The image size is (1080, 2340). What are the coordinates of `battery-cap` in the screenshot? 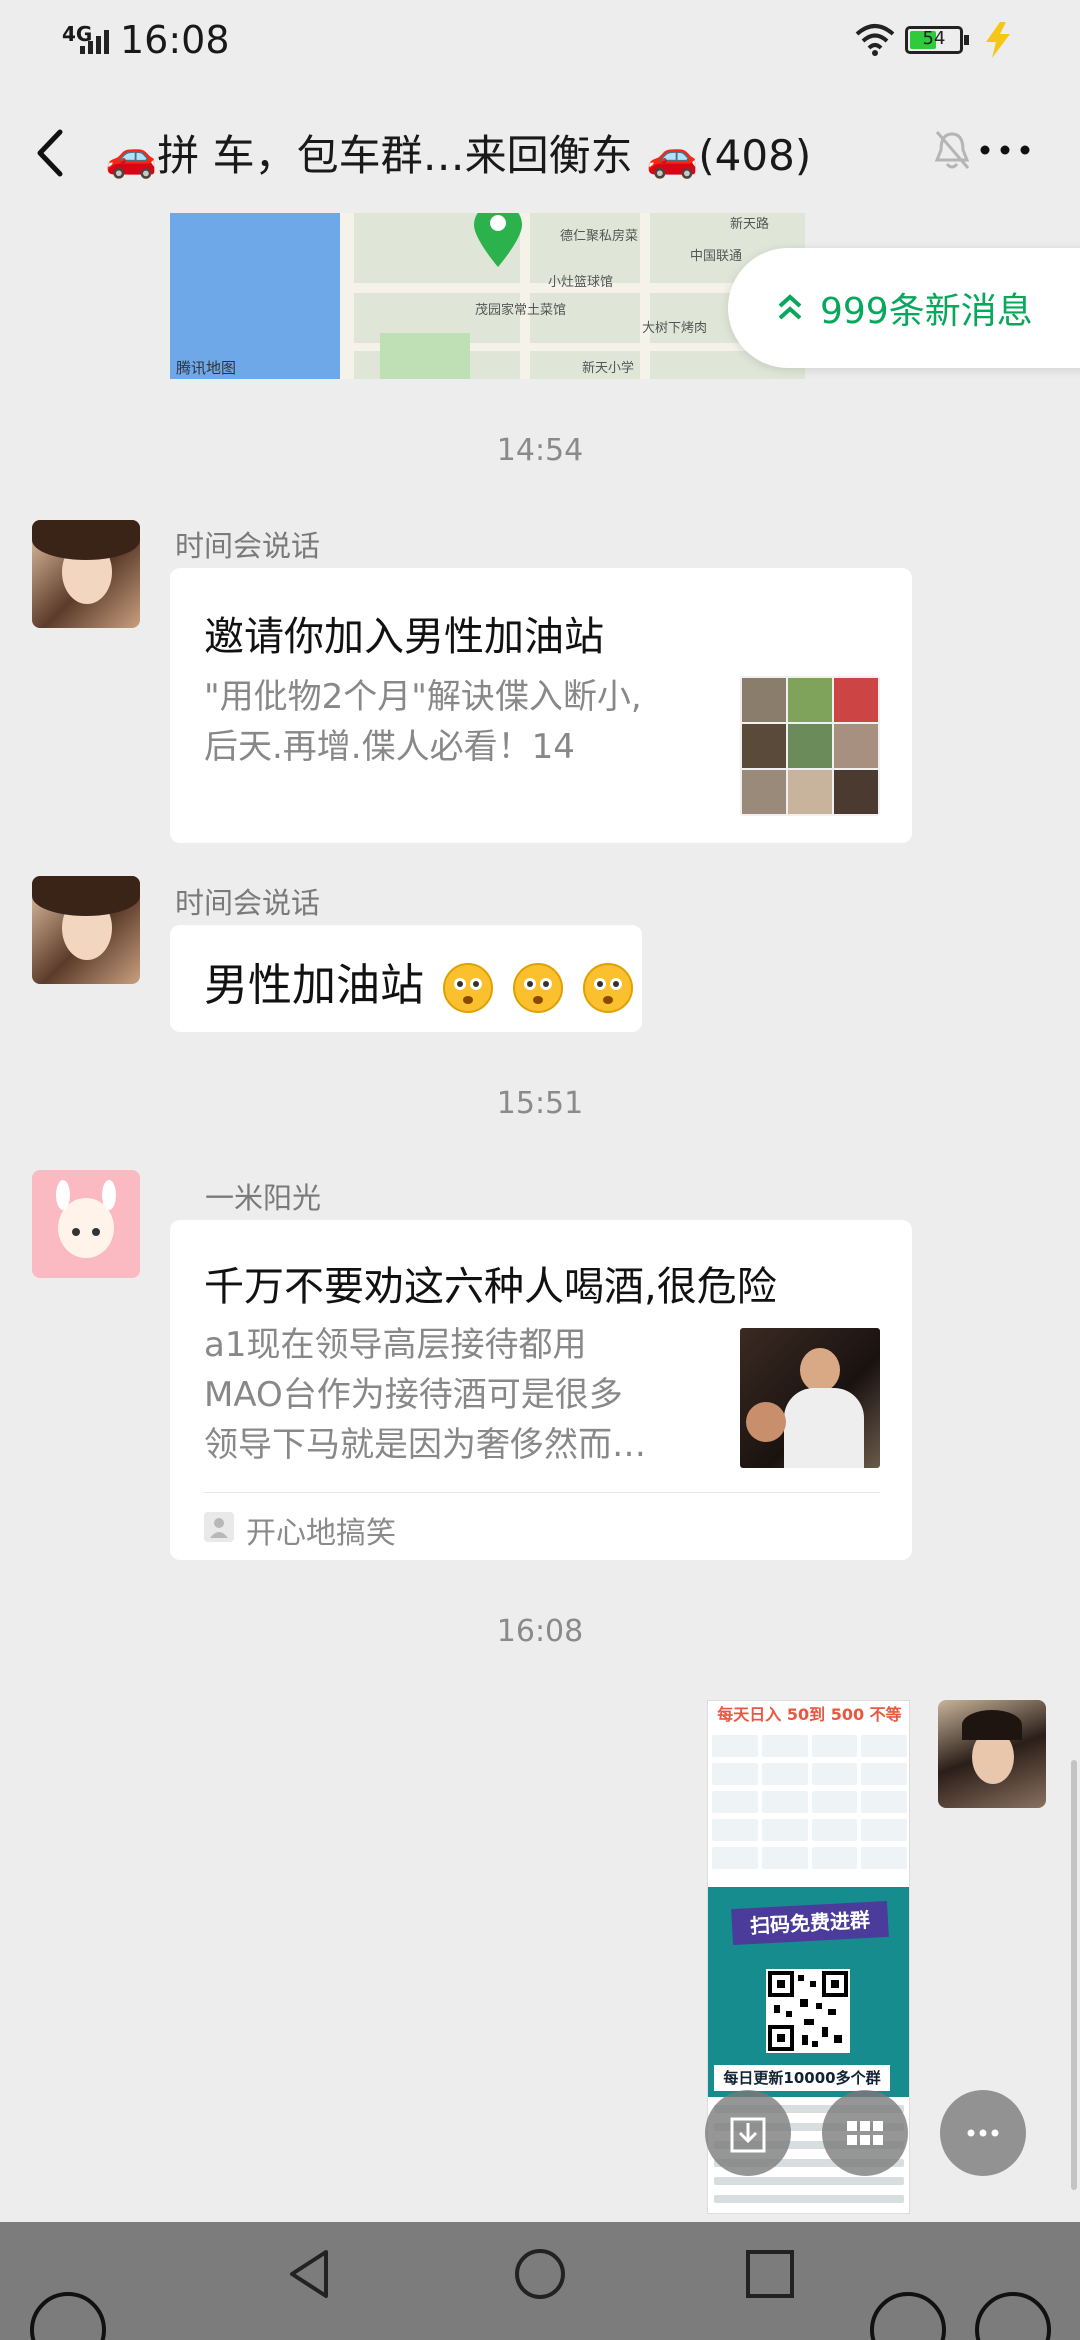 It's located at (966, 40).